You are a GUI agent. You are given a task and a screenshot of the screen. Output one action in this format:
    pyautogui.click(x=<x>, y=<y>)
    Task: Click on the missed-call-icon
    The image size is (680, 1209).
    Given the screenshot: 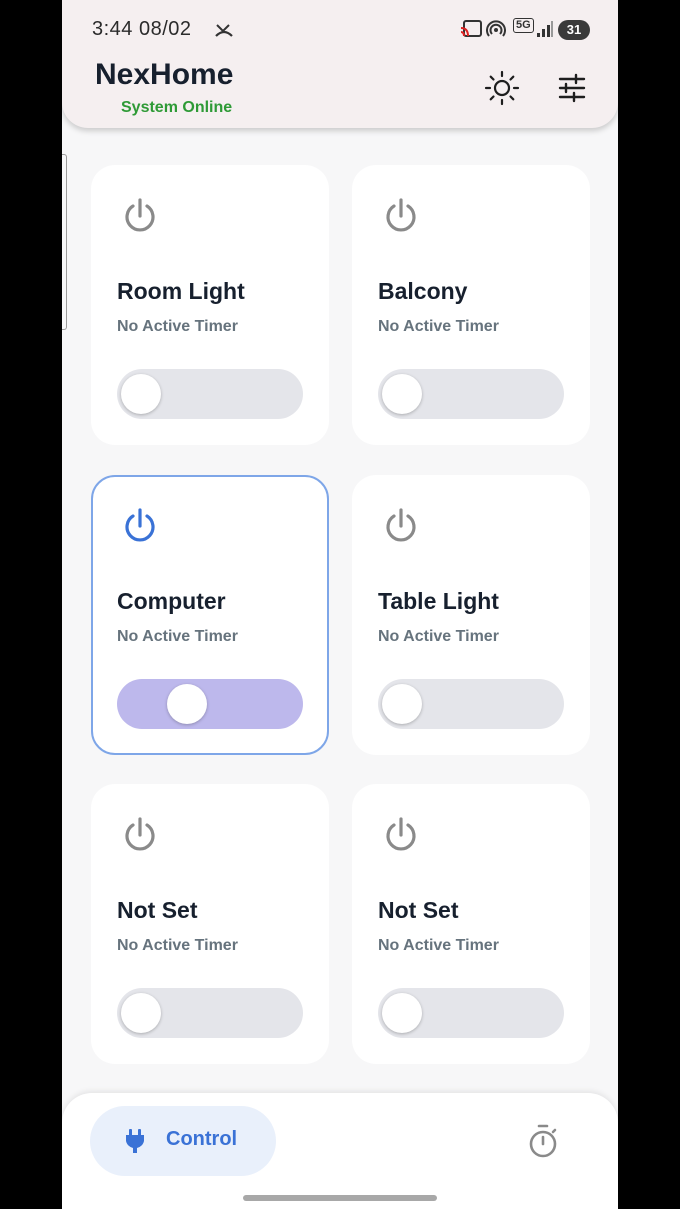 What is the action you would take?
    pyautogui.click(x=224, y=30)
    